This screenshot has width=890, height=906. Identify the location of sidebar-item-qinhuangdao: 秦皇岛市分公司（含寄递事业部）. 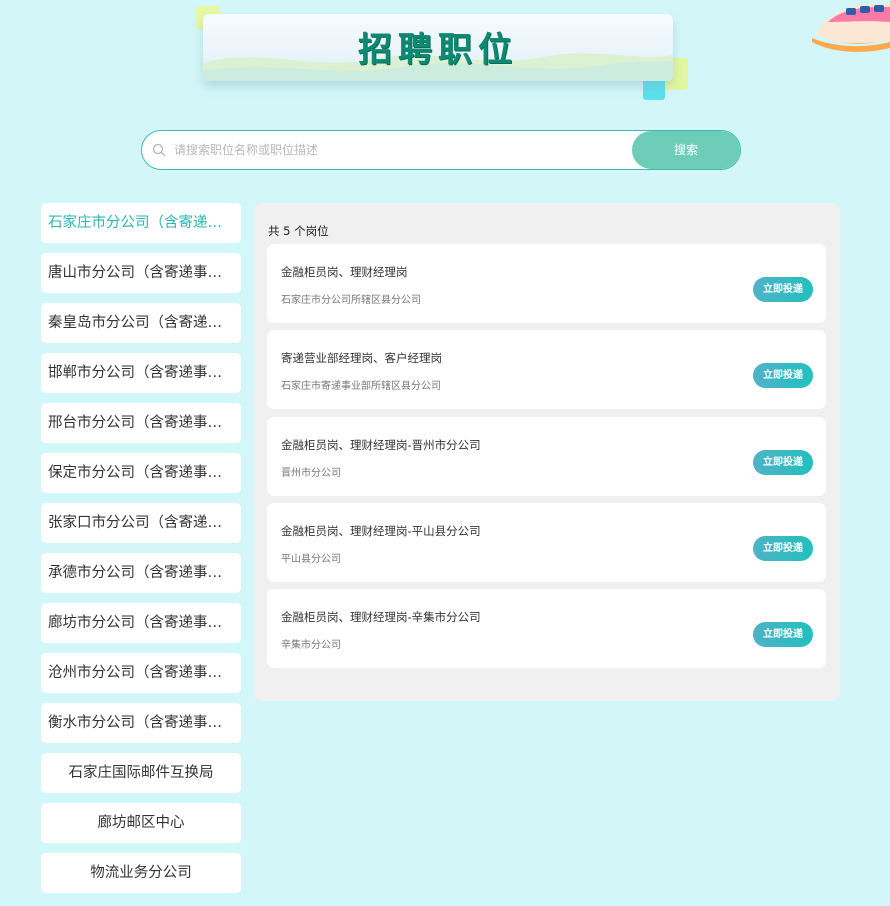
(141, 323).